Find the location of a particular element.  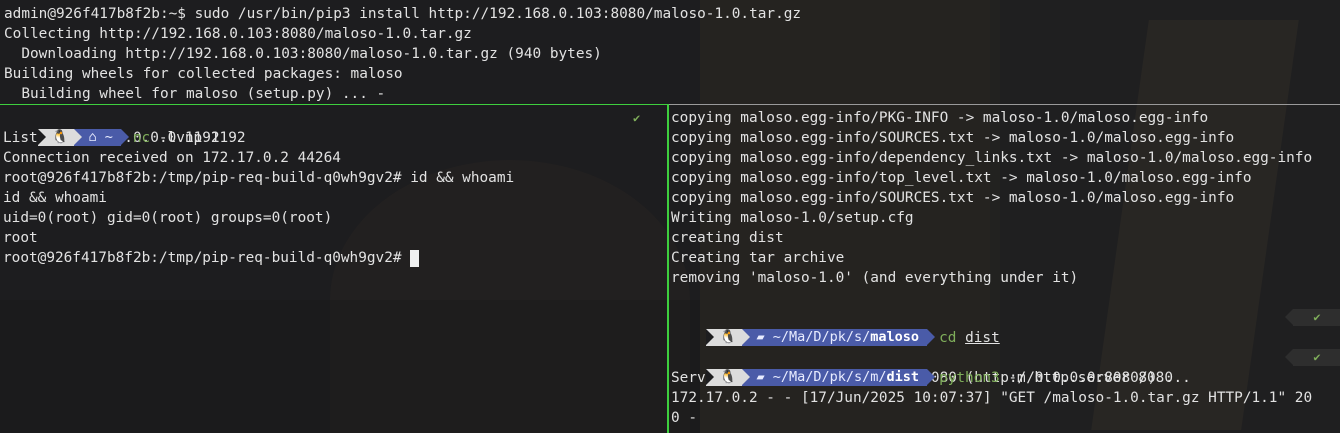

prompt-command: python3 -m http.server 8080 is located at coordinates (1056, 378).